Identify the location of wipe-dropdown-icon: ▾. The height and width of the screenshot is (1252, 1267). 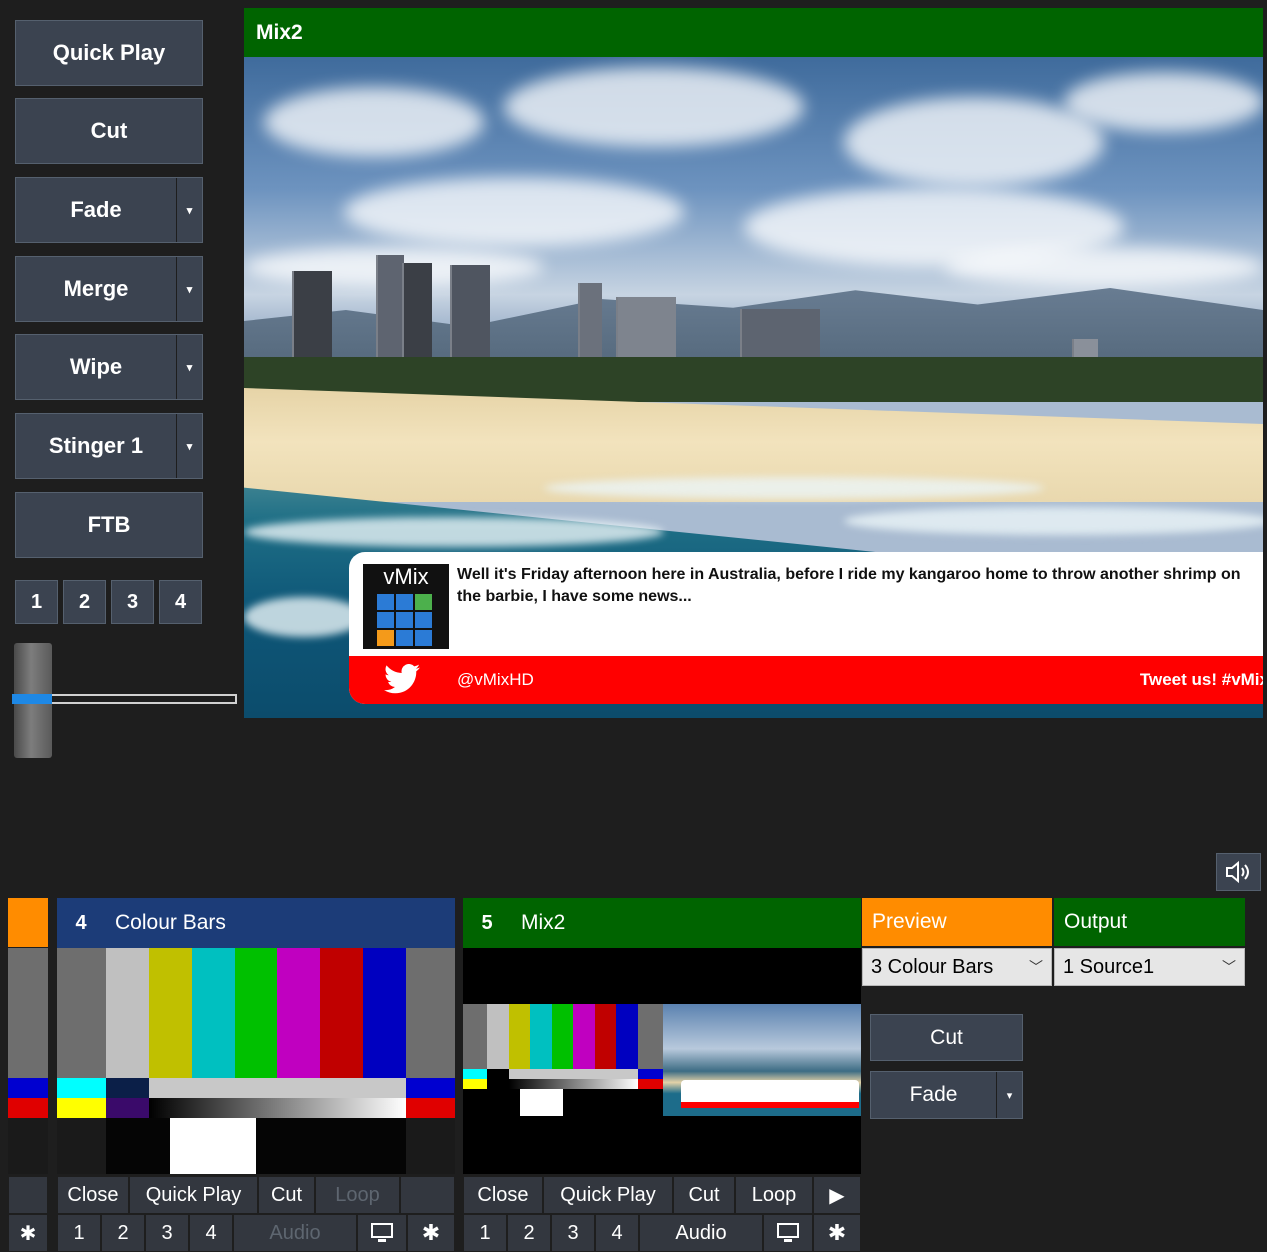
(189, 367).